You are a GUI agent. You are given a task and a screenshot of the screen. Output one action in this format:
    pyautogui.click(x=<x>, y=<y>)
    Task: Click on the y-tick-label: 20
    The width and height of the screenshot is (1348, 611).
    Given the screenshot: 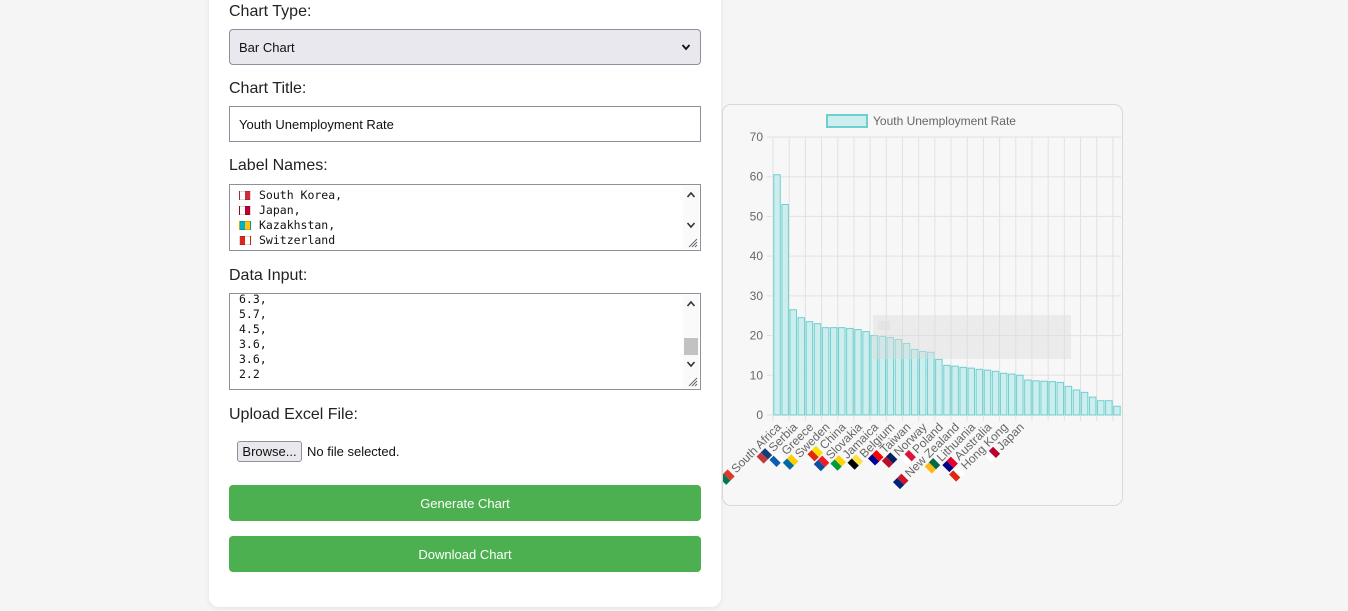 What is the action you would take?
    pyautogui.click(x=757, y=336)
    